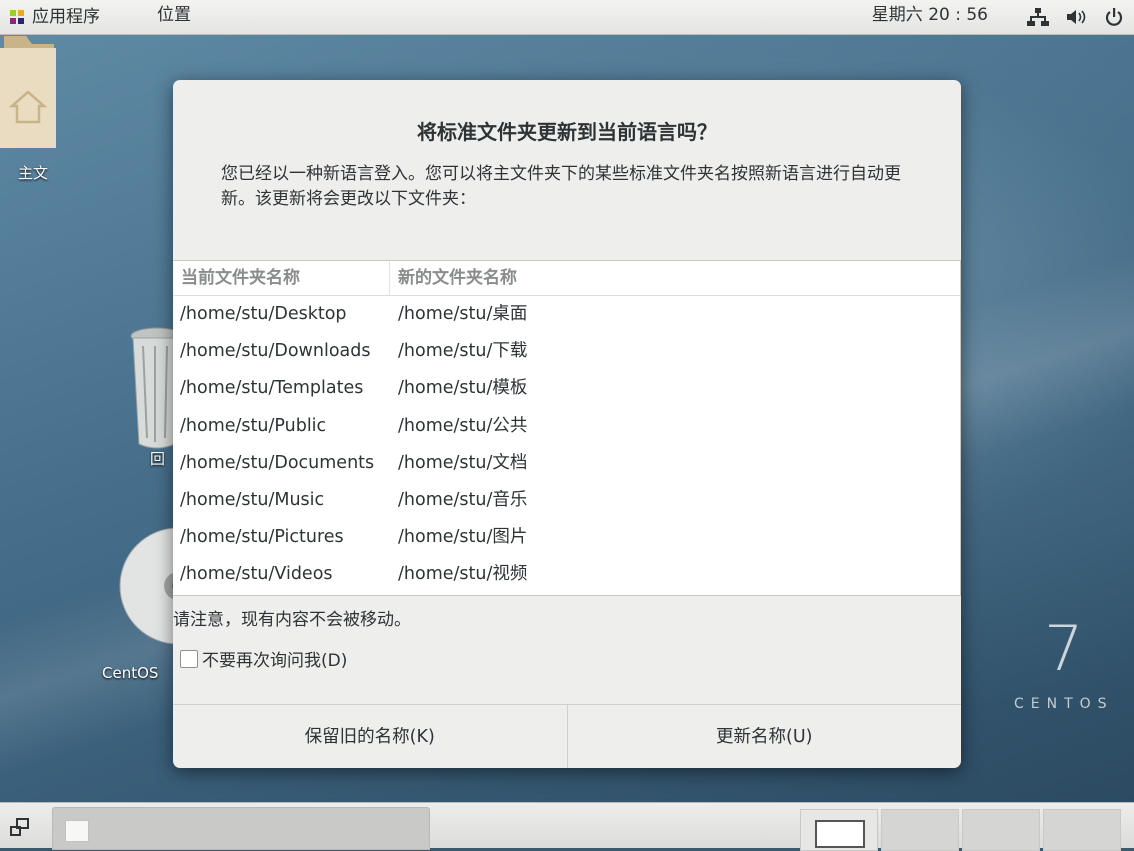 The width and height of the screenshot is (1134, 851). Describe the element at coordinates (17, 17) in the screenshot. I see `centos-logo-icon` at that location.